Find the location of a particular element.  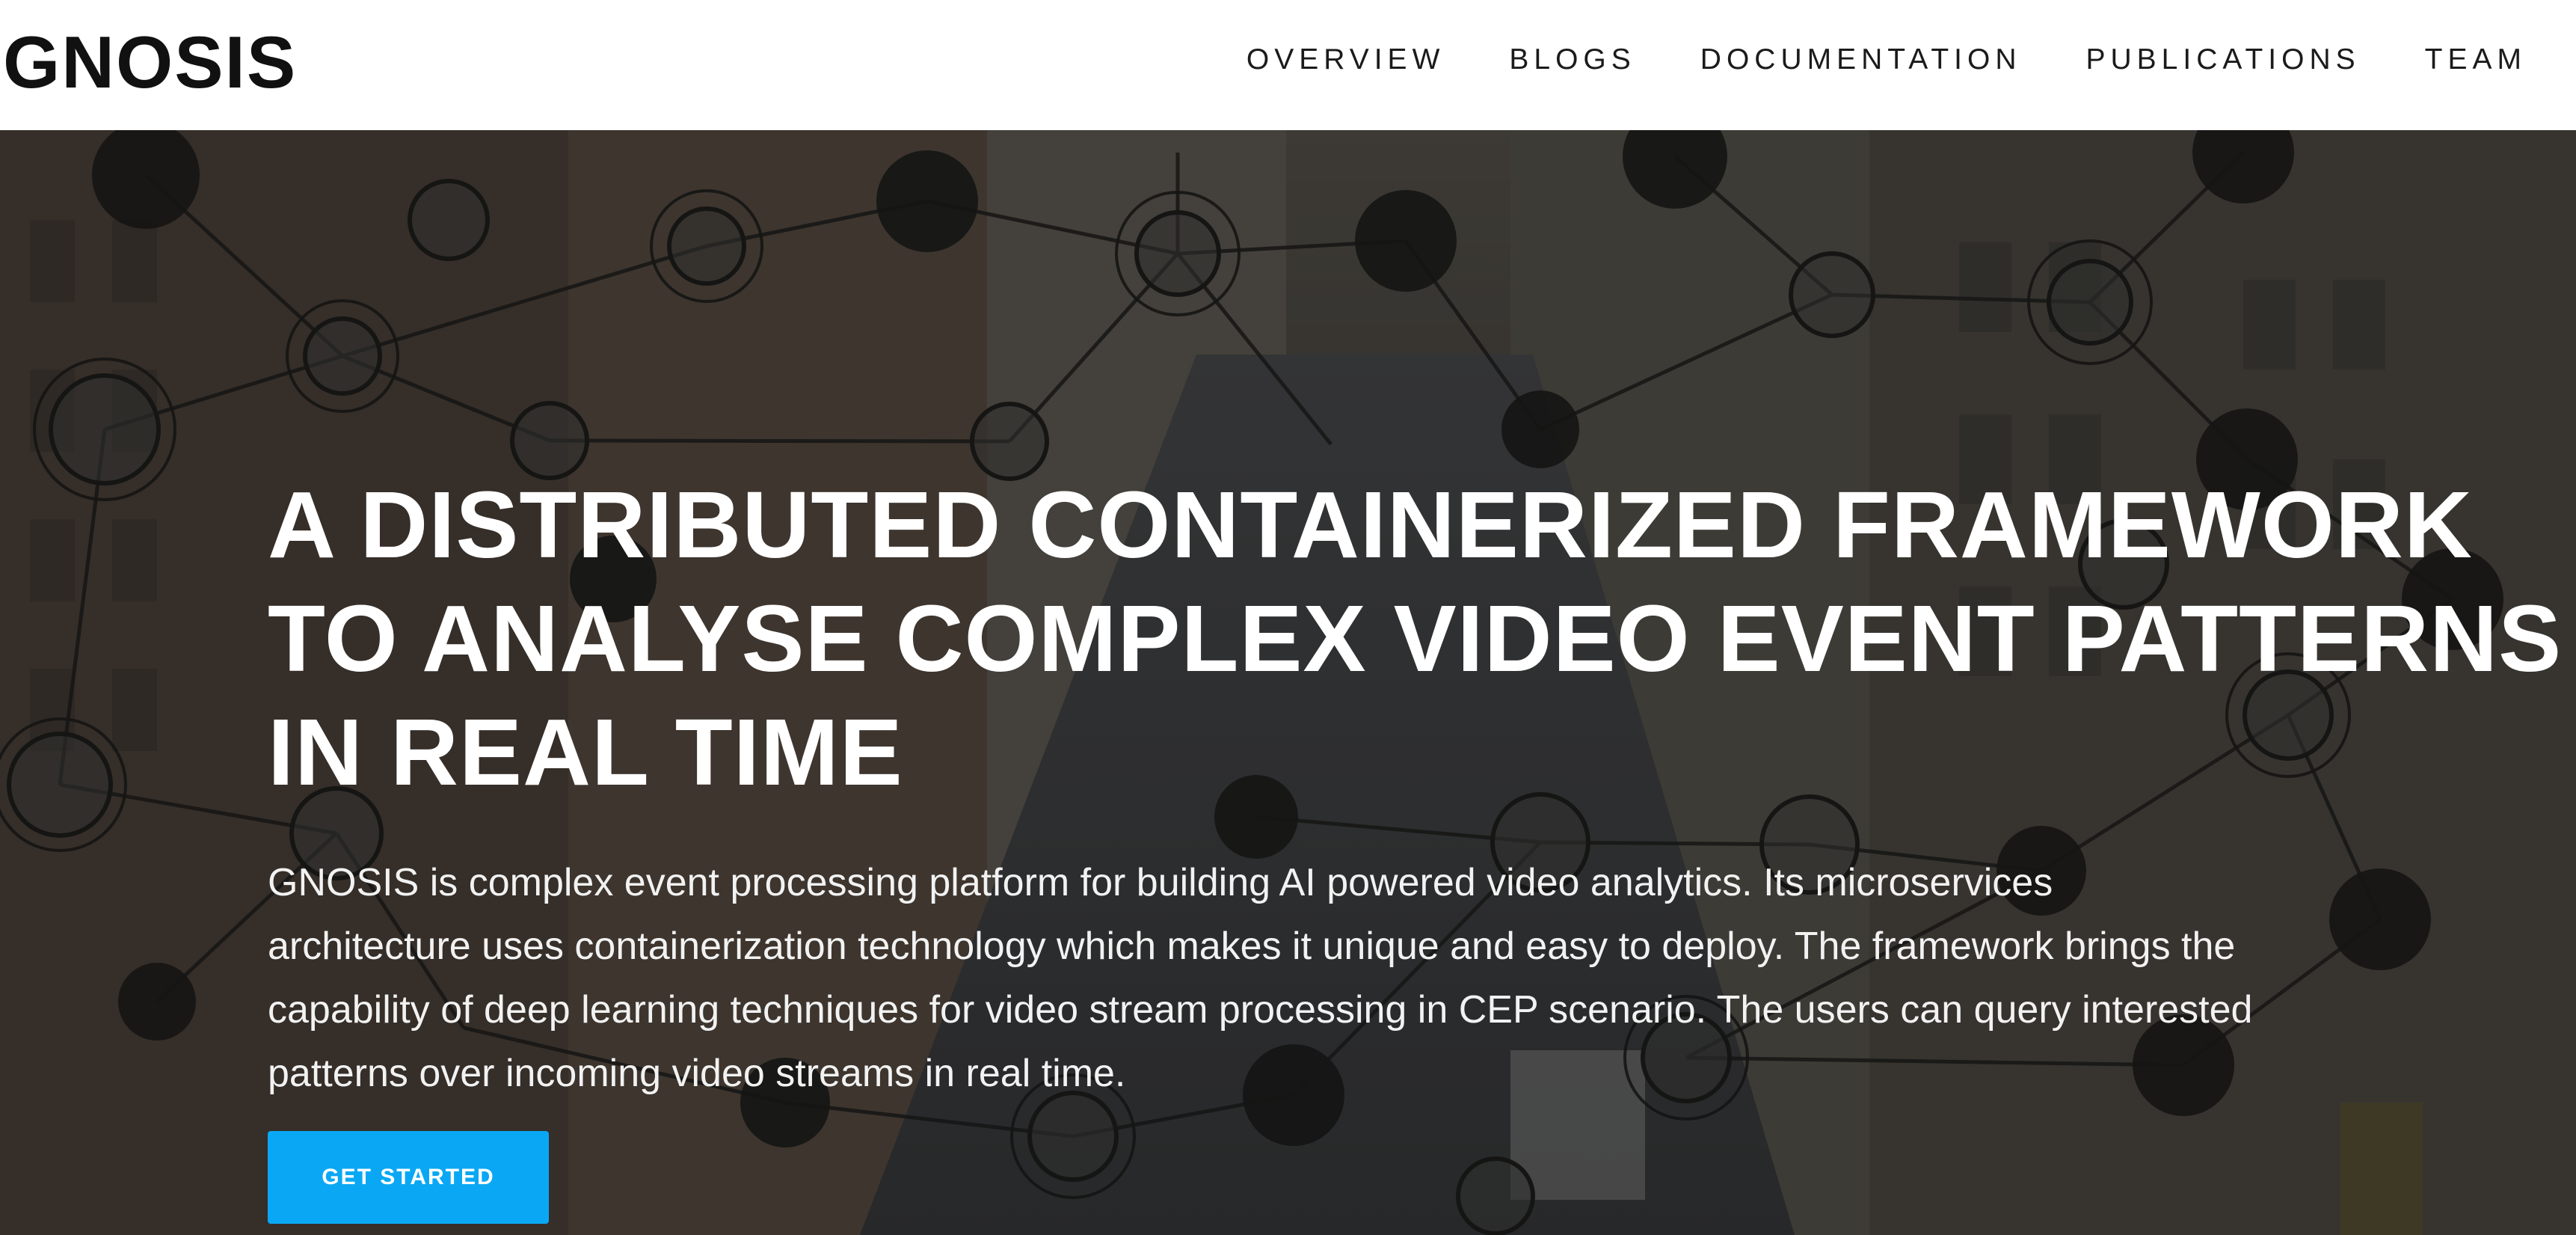

nav-link-blogs: BLOGS is located at coordinates (1572, 60).